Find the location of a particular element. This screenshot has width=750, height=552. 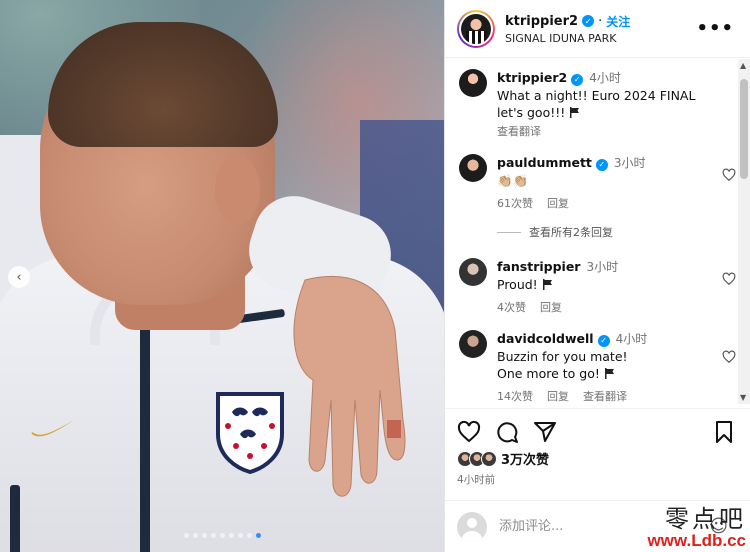

comment-text: Proud! is located at coordinates (517, 284).